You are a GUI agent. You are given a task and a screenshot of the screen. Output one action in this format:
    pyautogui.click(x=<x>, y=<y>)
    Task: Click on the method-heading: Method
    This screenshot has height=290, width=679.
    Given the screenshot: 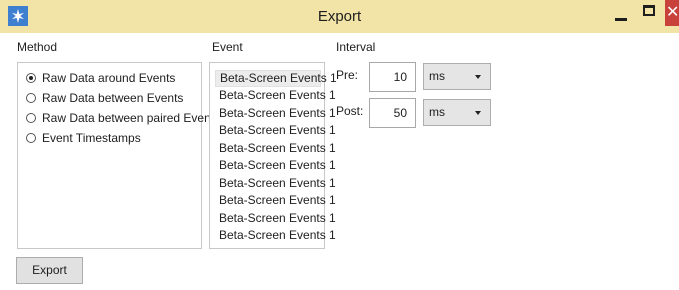 What is the action you would take?
    pyautogui.click(x=37, y=47)
    